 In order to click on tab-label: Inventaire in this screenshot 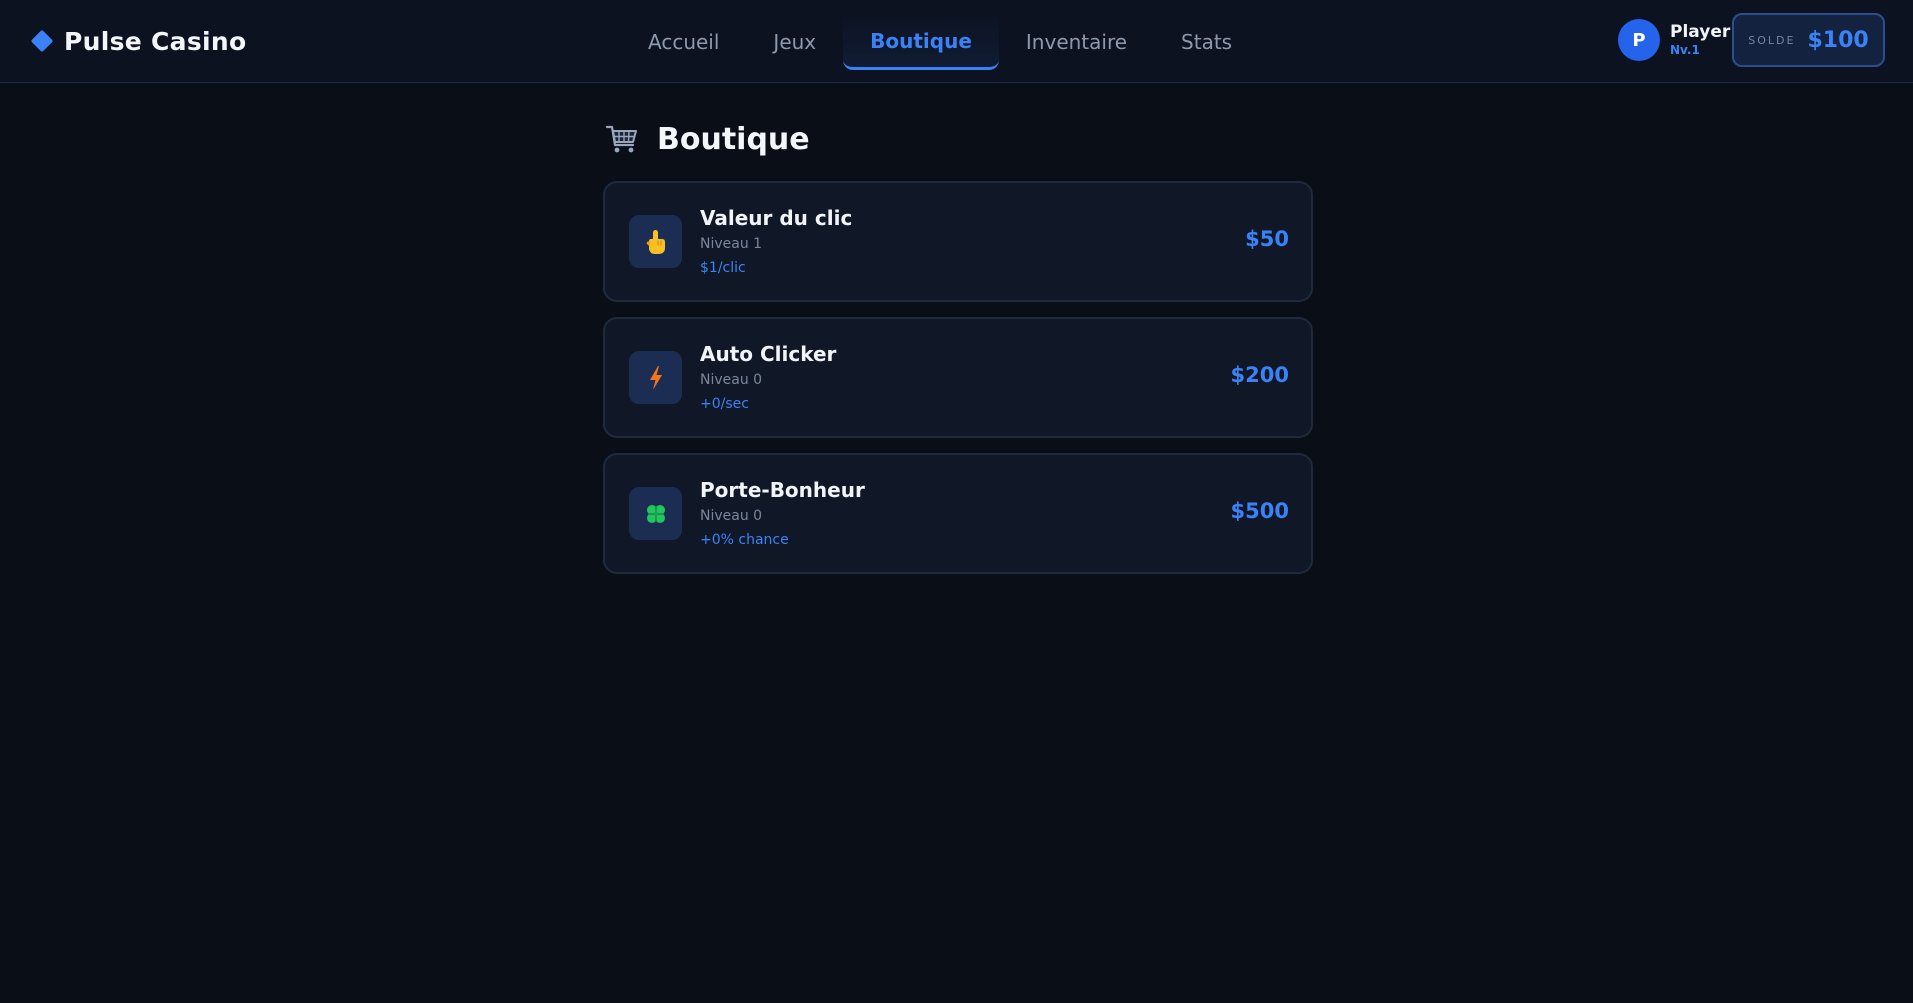, I will do `click(1076, 42)`.